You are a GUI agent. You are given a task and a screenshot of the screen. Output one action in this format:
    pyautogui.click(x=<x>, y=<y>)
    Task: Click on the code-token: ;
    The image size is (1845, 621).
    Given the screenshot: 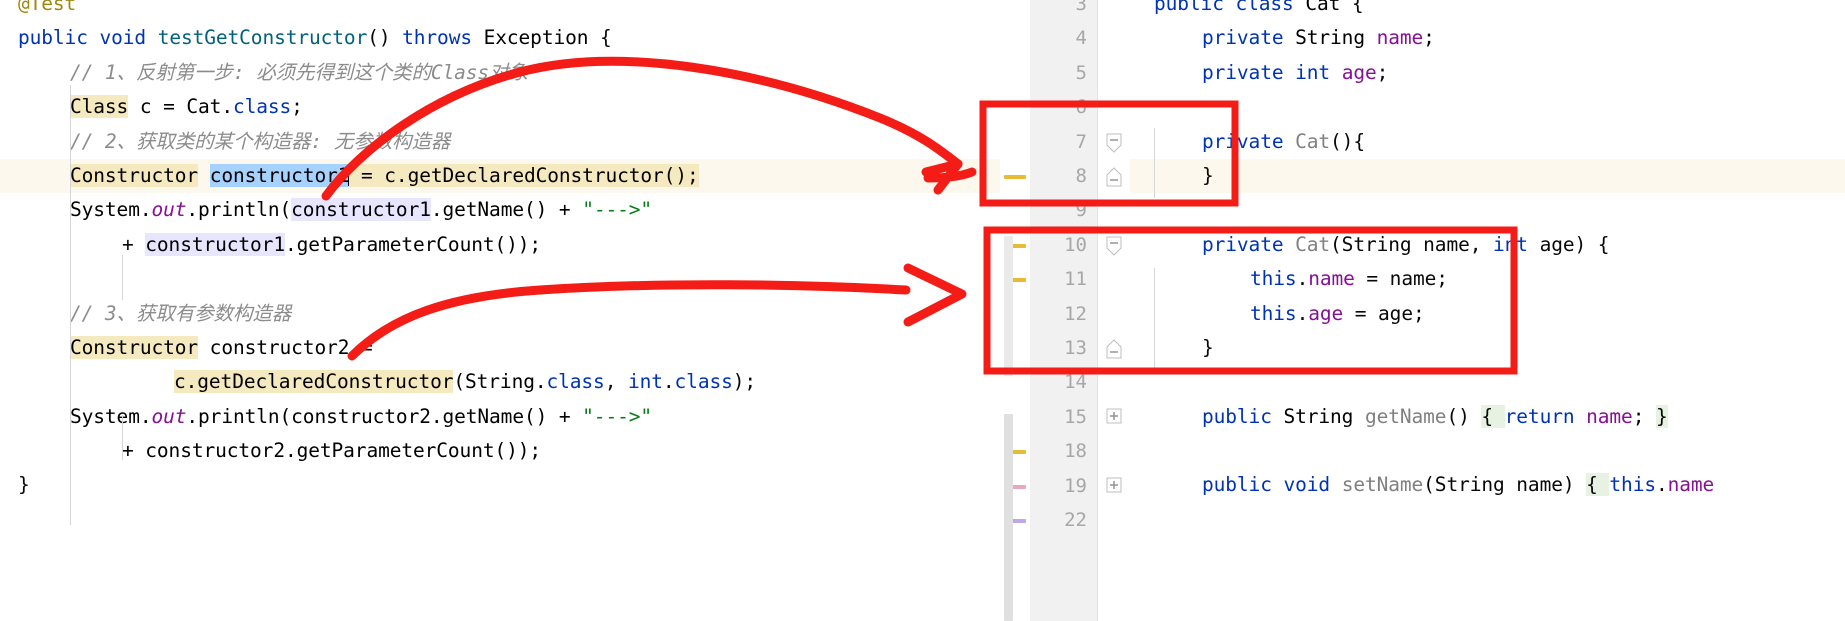 What is the action you would take?
    pyautogui.click(x=1429, y=38)
    